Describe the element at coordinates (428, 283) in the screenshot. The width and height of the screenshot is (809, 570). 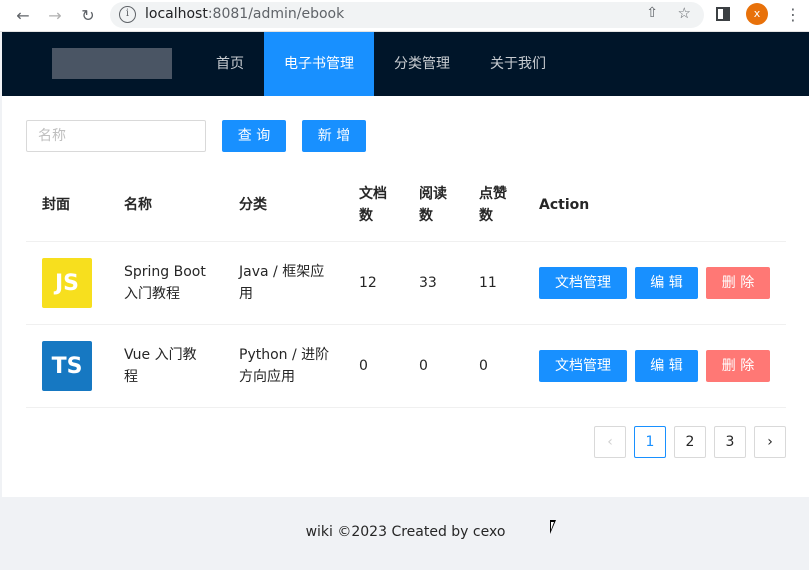
I see `view-count: 33` at that location.